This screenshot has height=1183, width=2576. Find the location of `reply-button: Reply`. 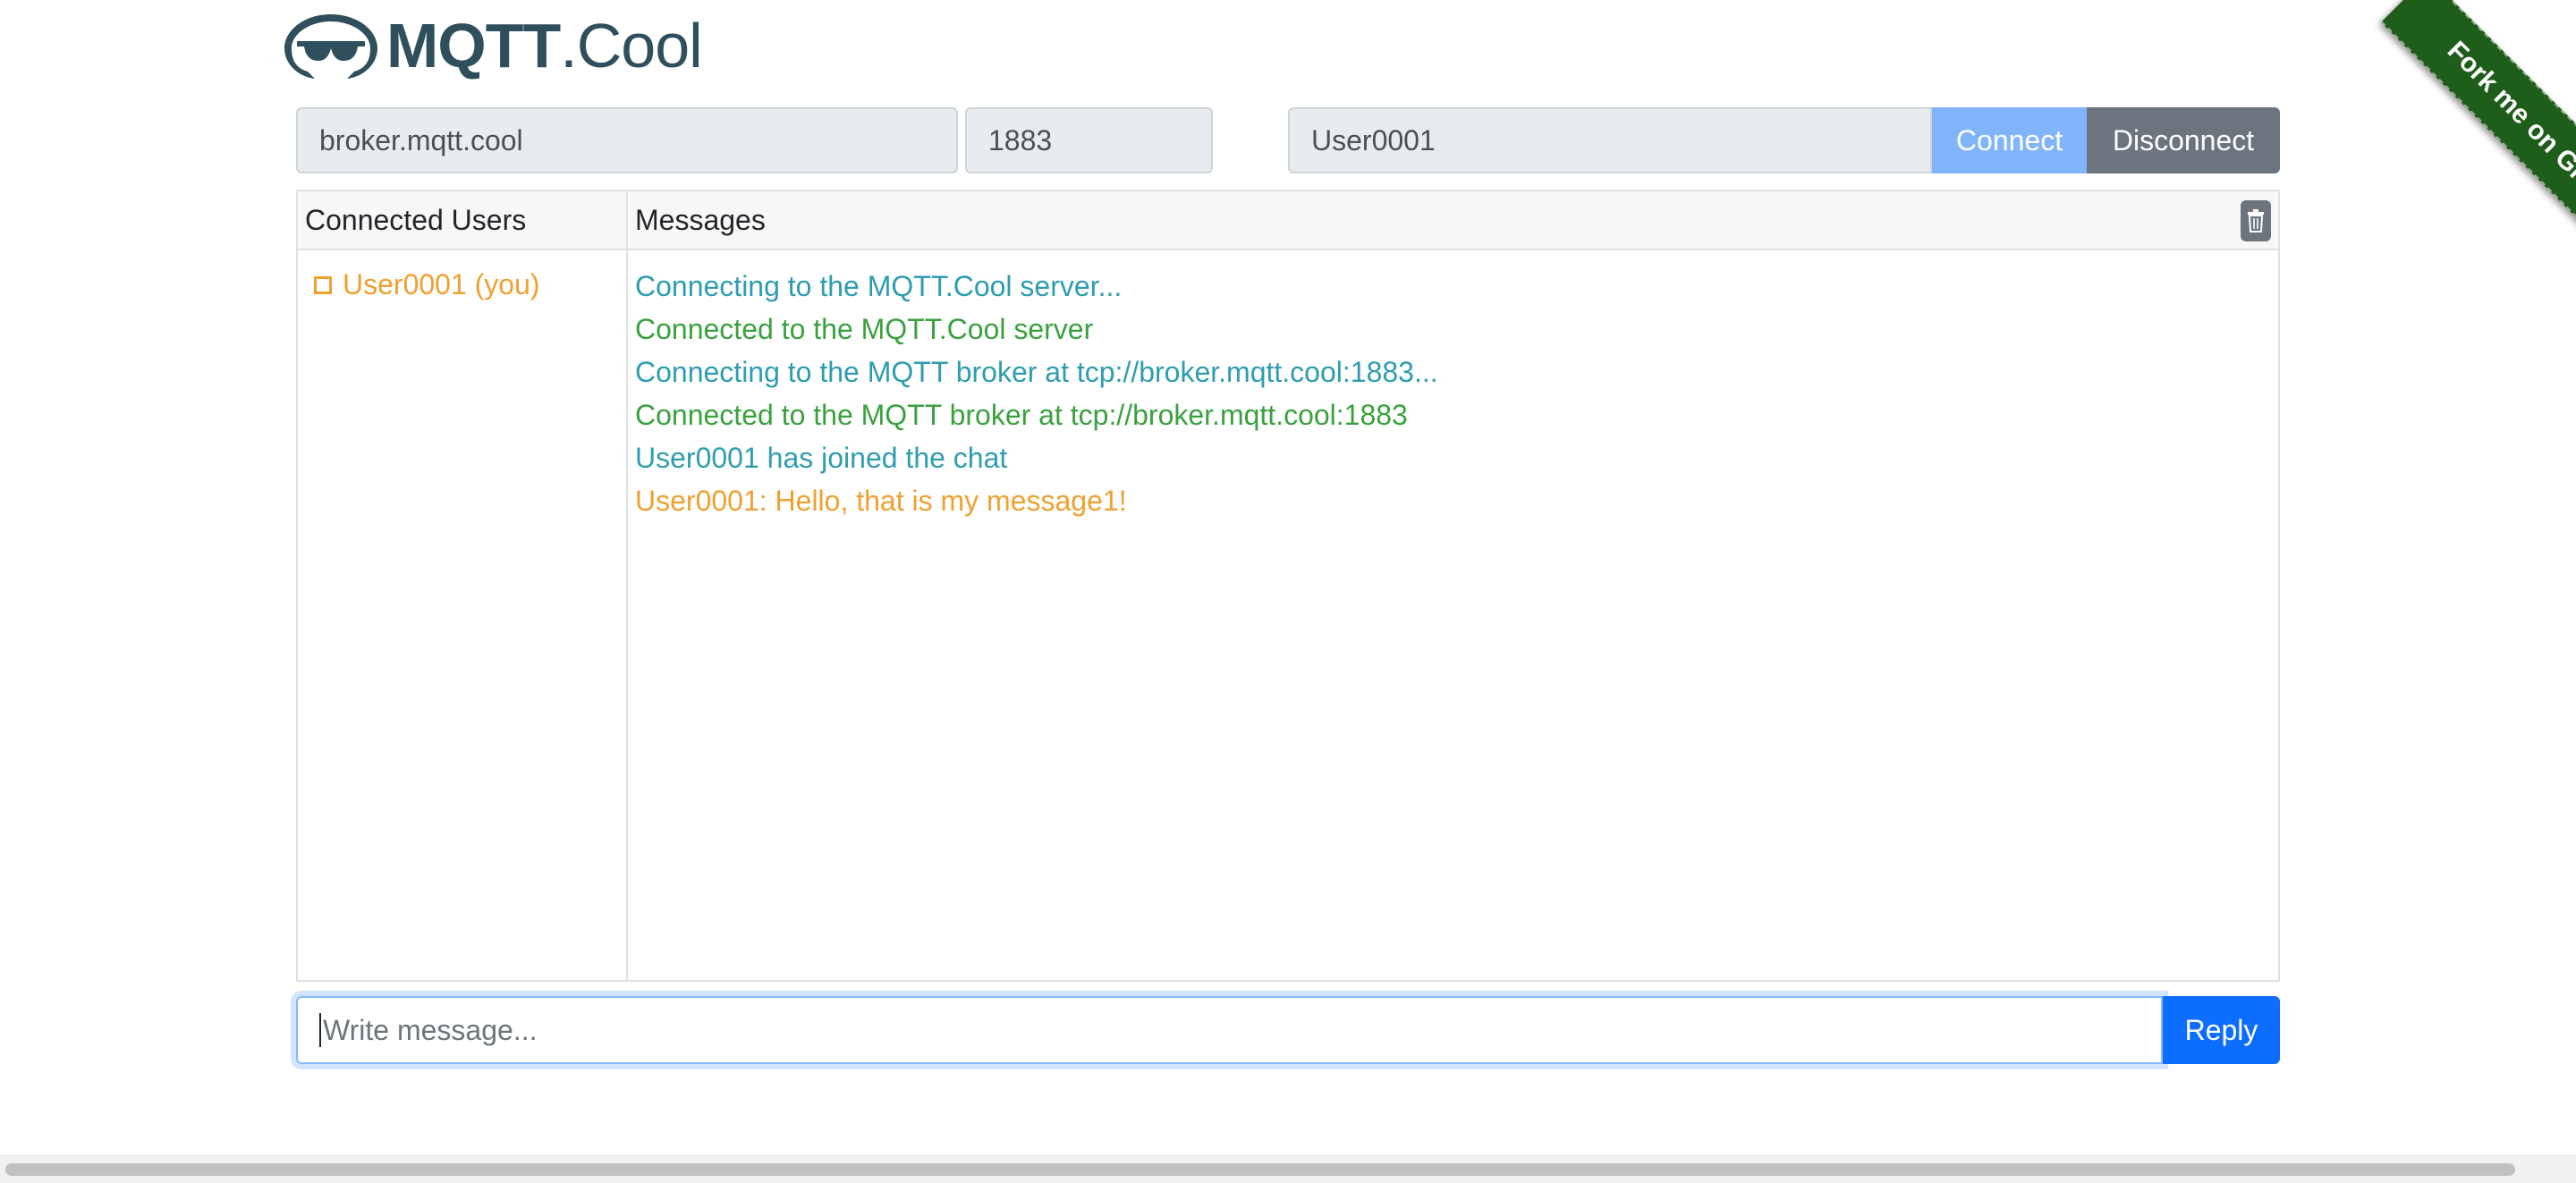

reply-button: Reply is located at coordinates (2221, 1030).